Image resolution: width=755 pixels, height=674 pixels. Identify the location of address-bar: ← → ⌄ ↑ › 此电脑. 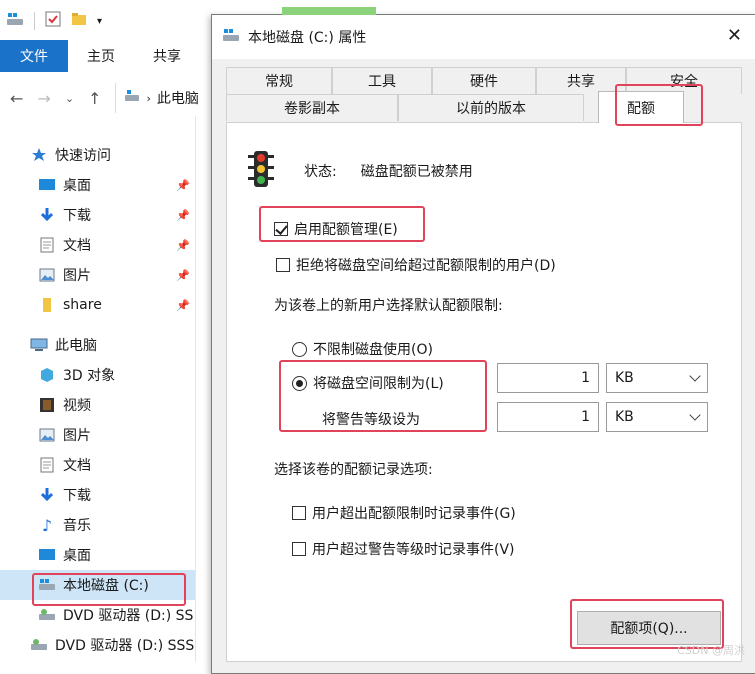
(110, 98).